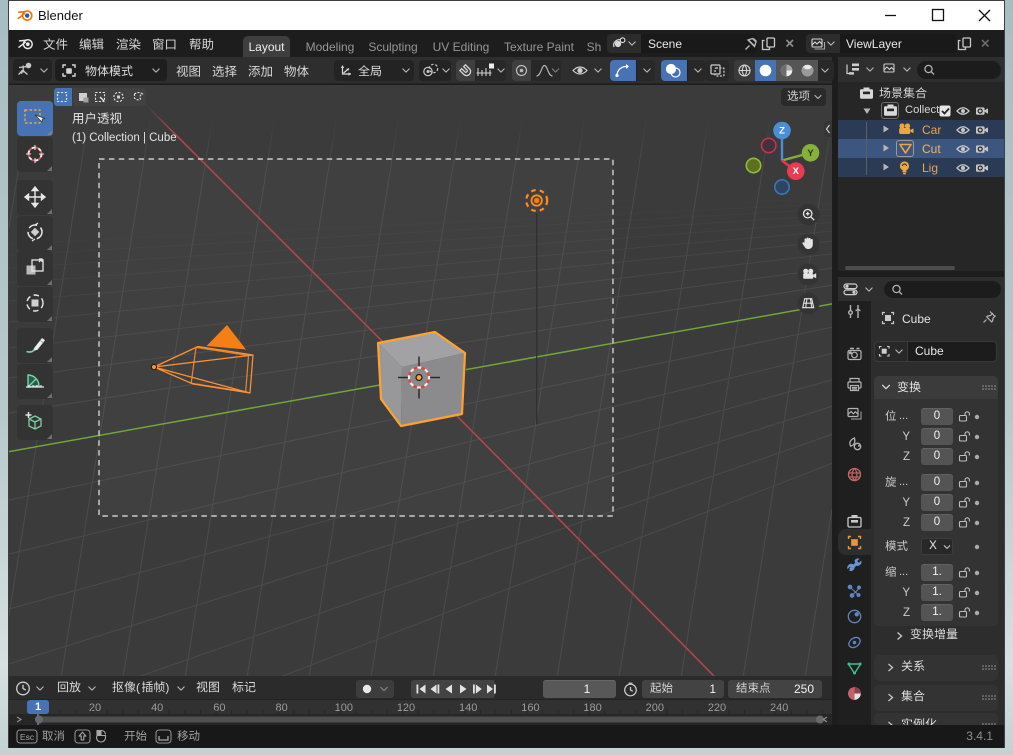 Image resolution: width=1013 pixels, height=755 pixels. What do you see at coordinates (796, 171) in the screenshot?
I see `svg-text: X` at bounding box center [796, 171].